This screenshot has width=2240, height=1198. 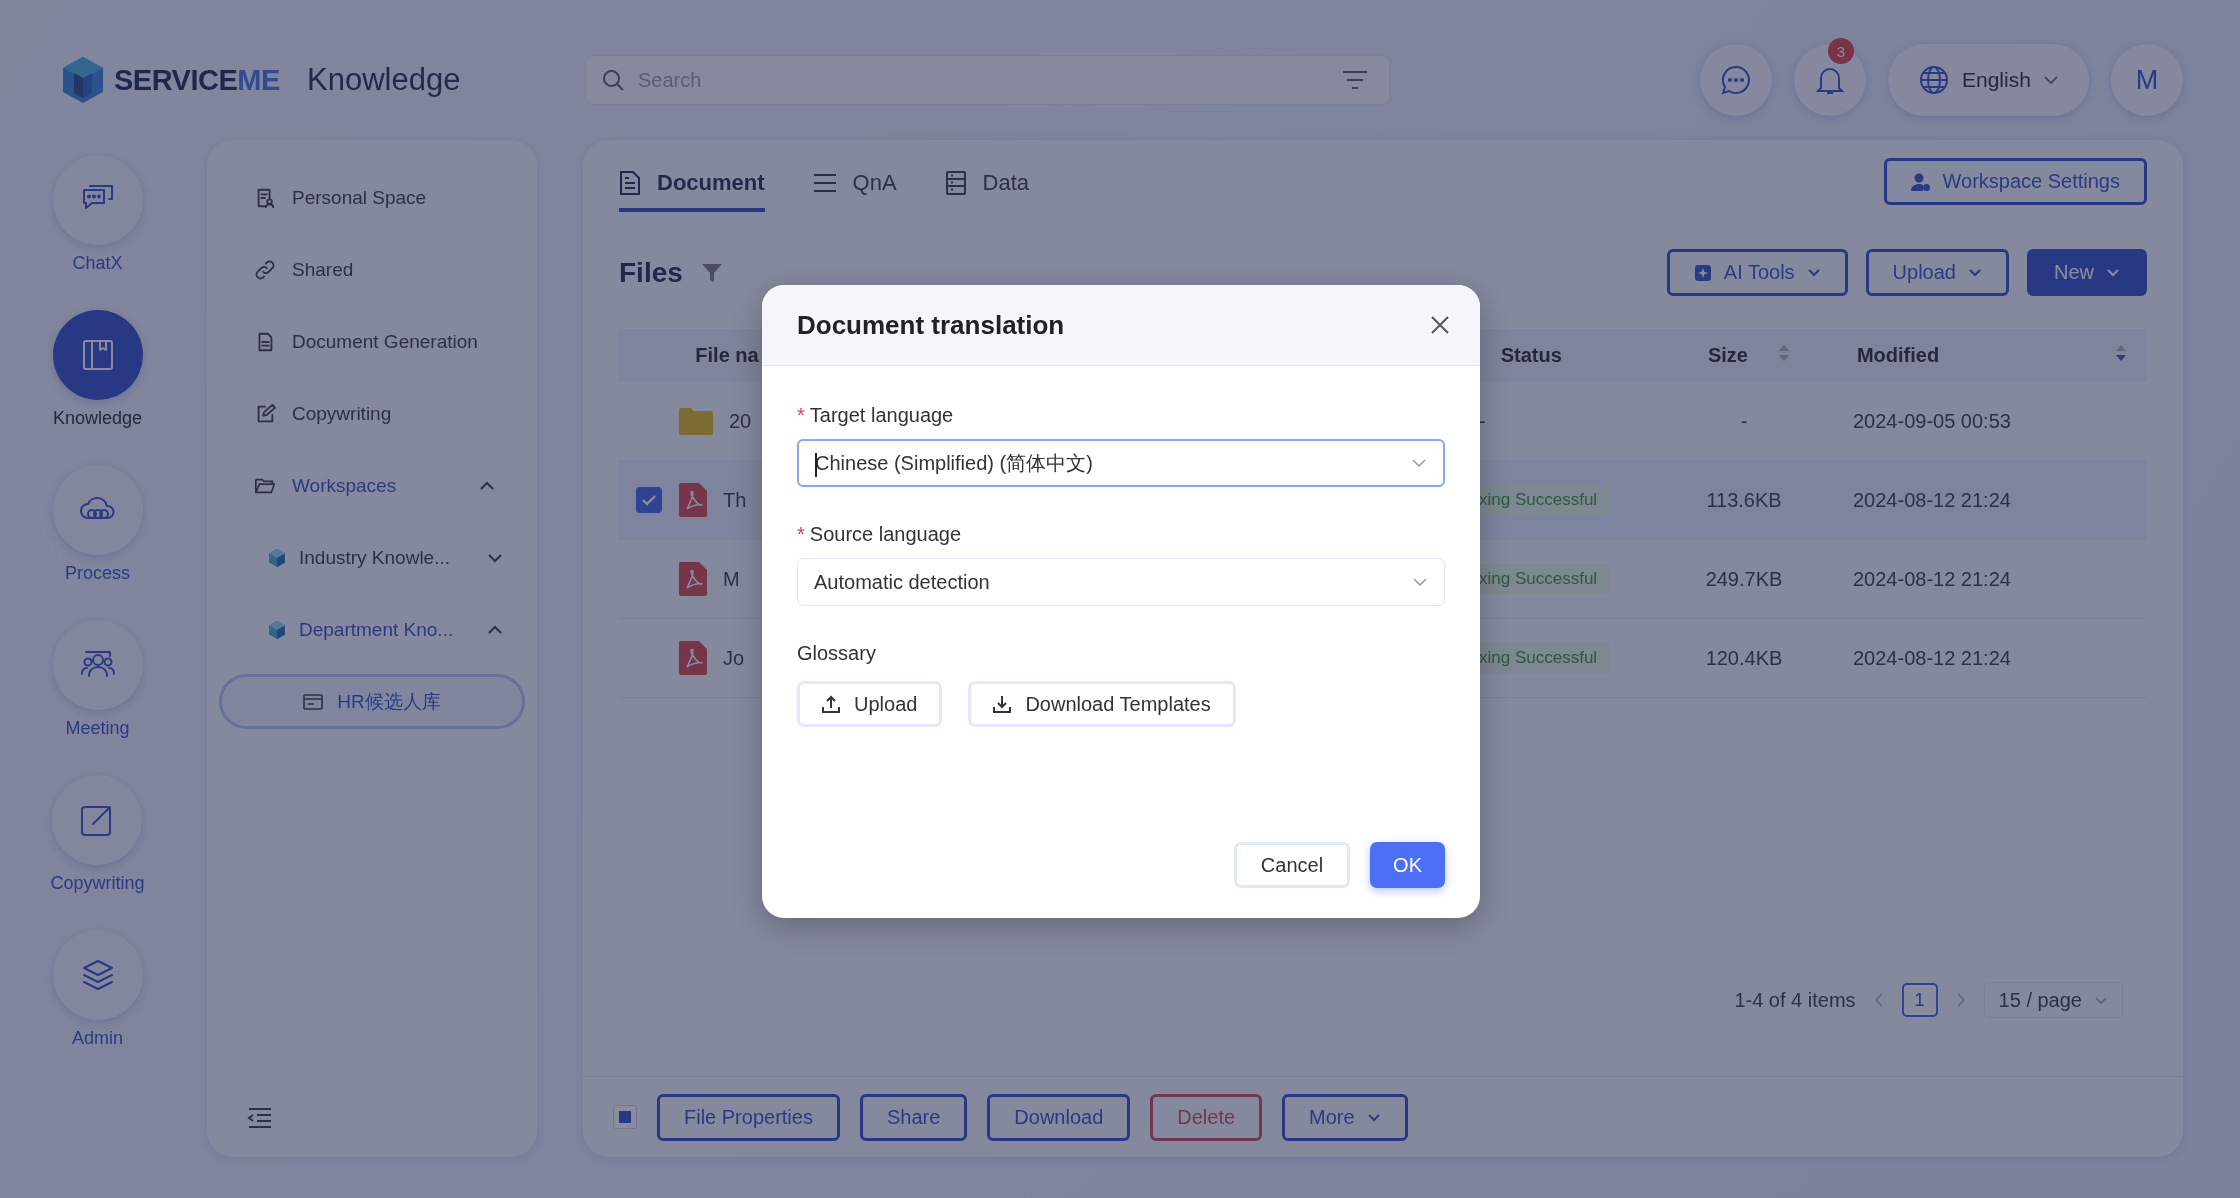 I want to click on files-heading: Files, so click(x=651, y=272).